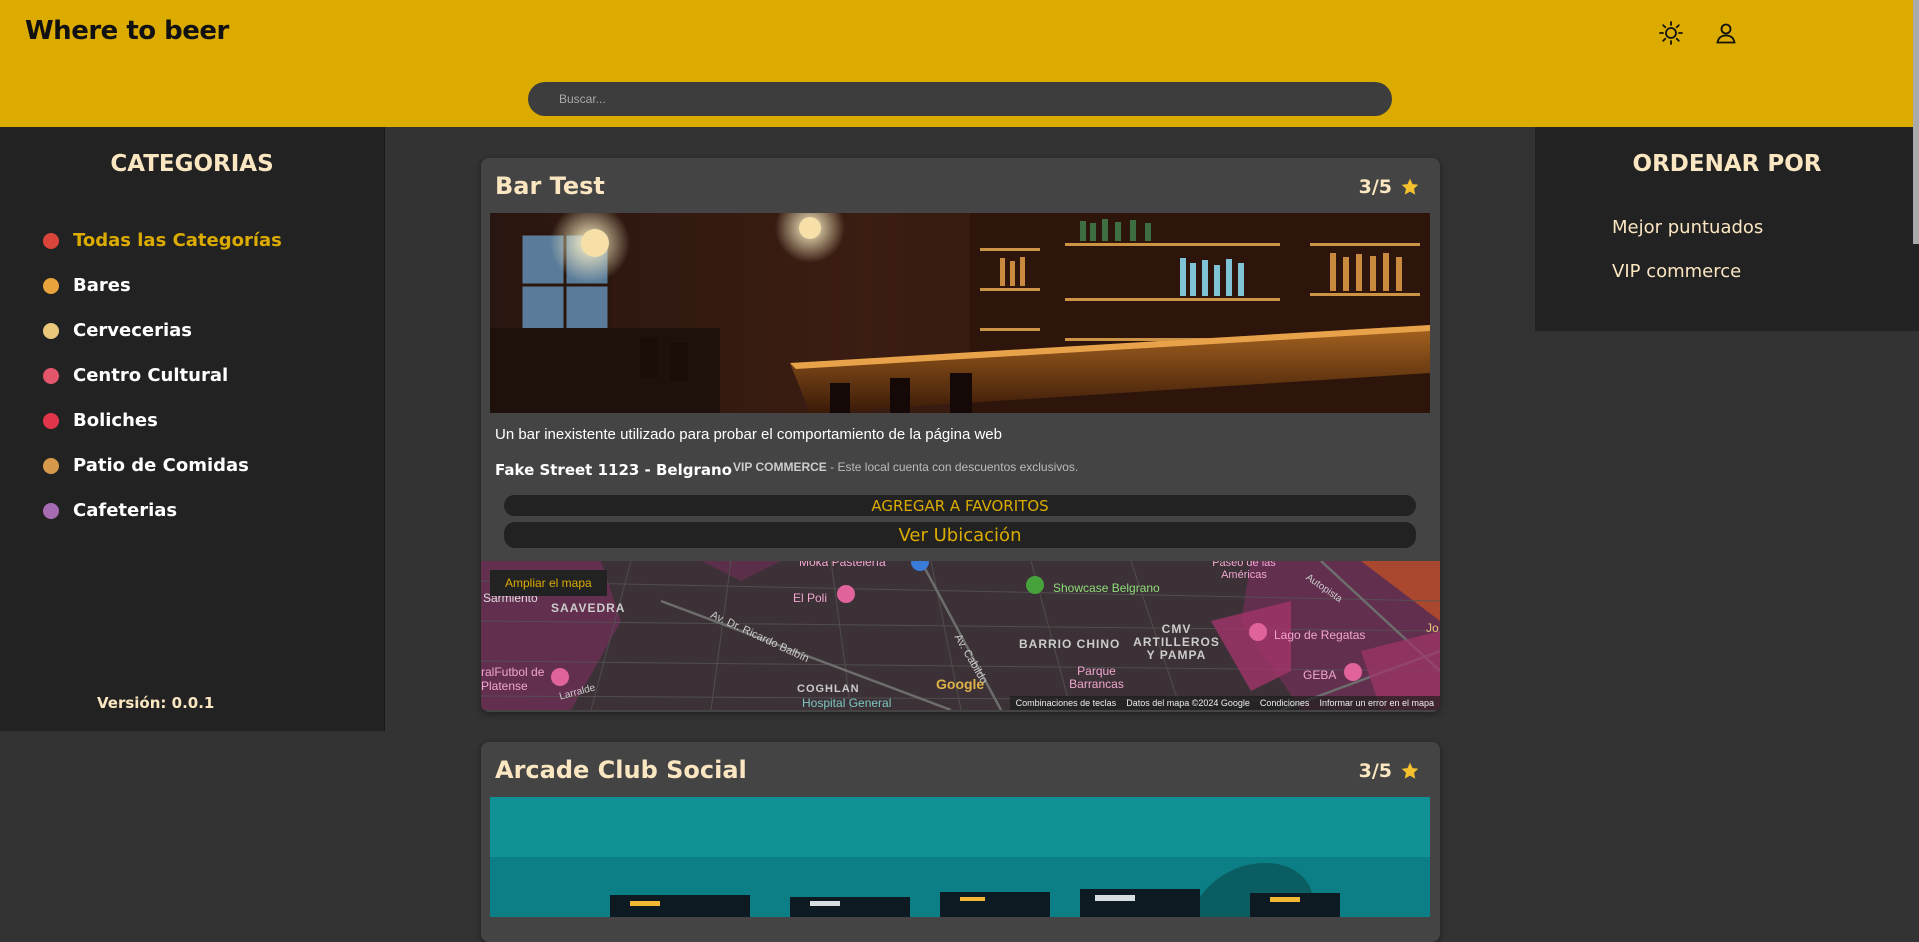 The image size is (1919, 942). I want to click on map-label-saavedra: SAAVEDRA, so click(588, 608).